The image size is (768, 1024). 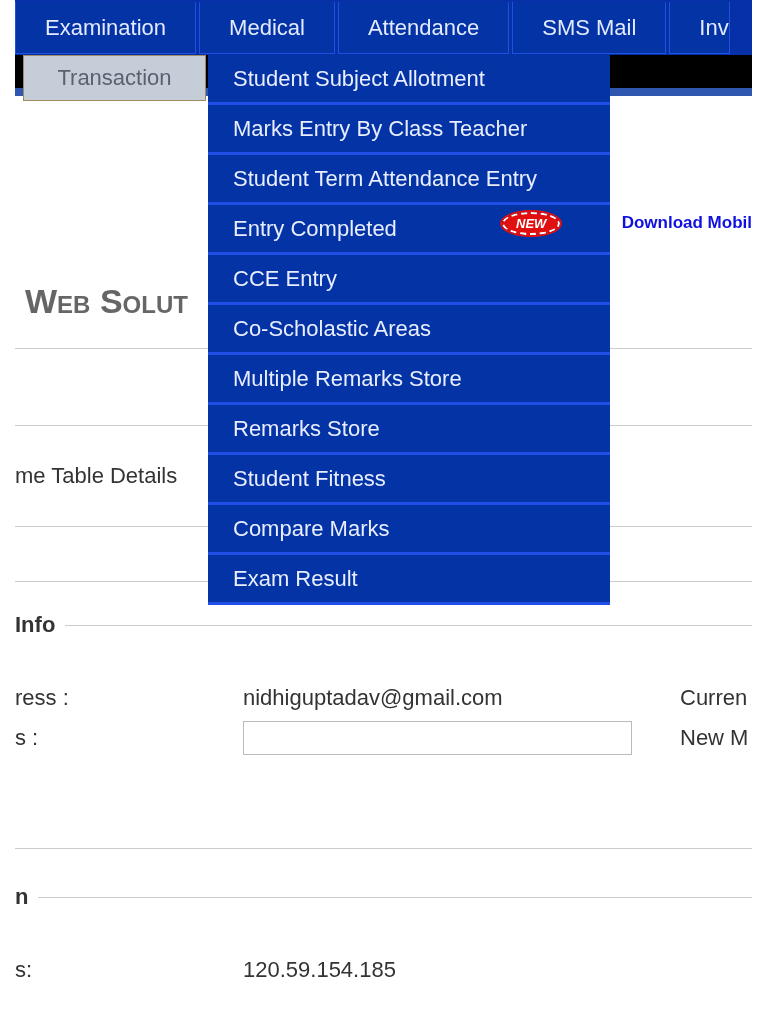 I want to click on field-value: 120.59.154.185, so click(x=320, y=970).